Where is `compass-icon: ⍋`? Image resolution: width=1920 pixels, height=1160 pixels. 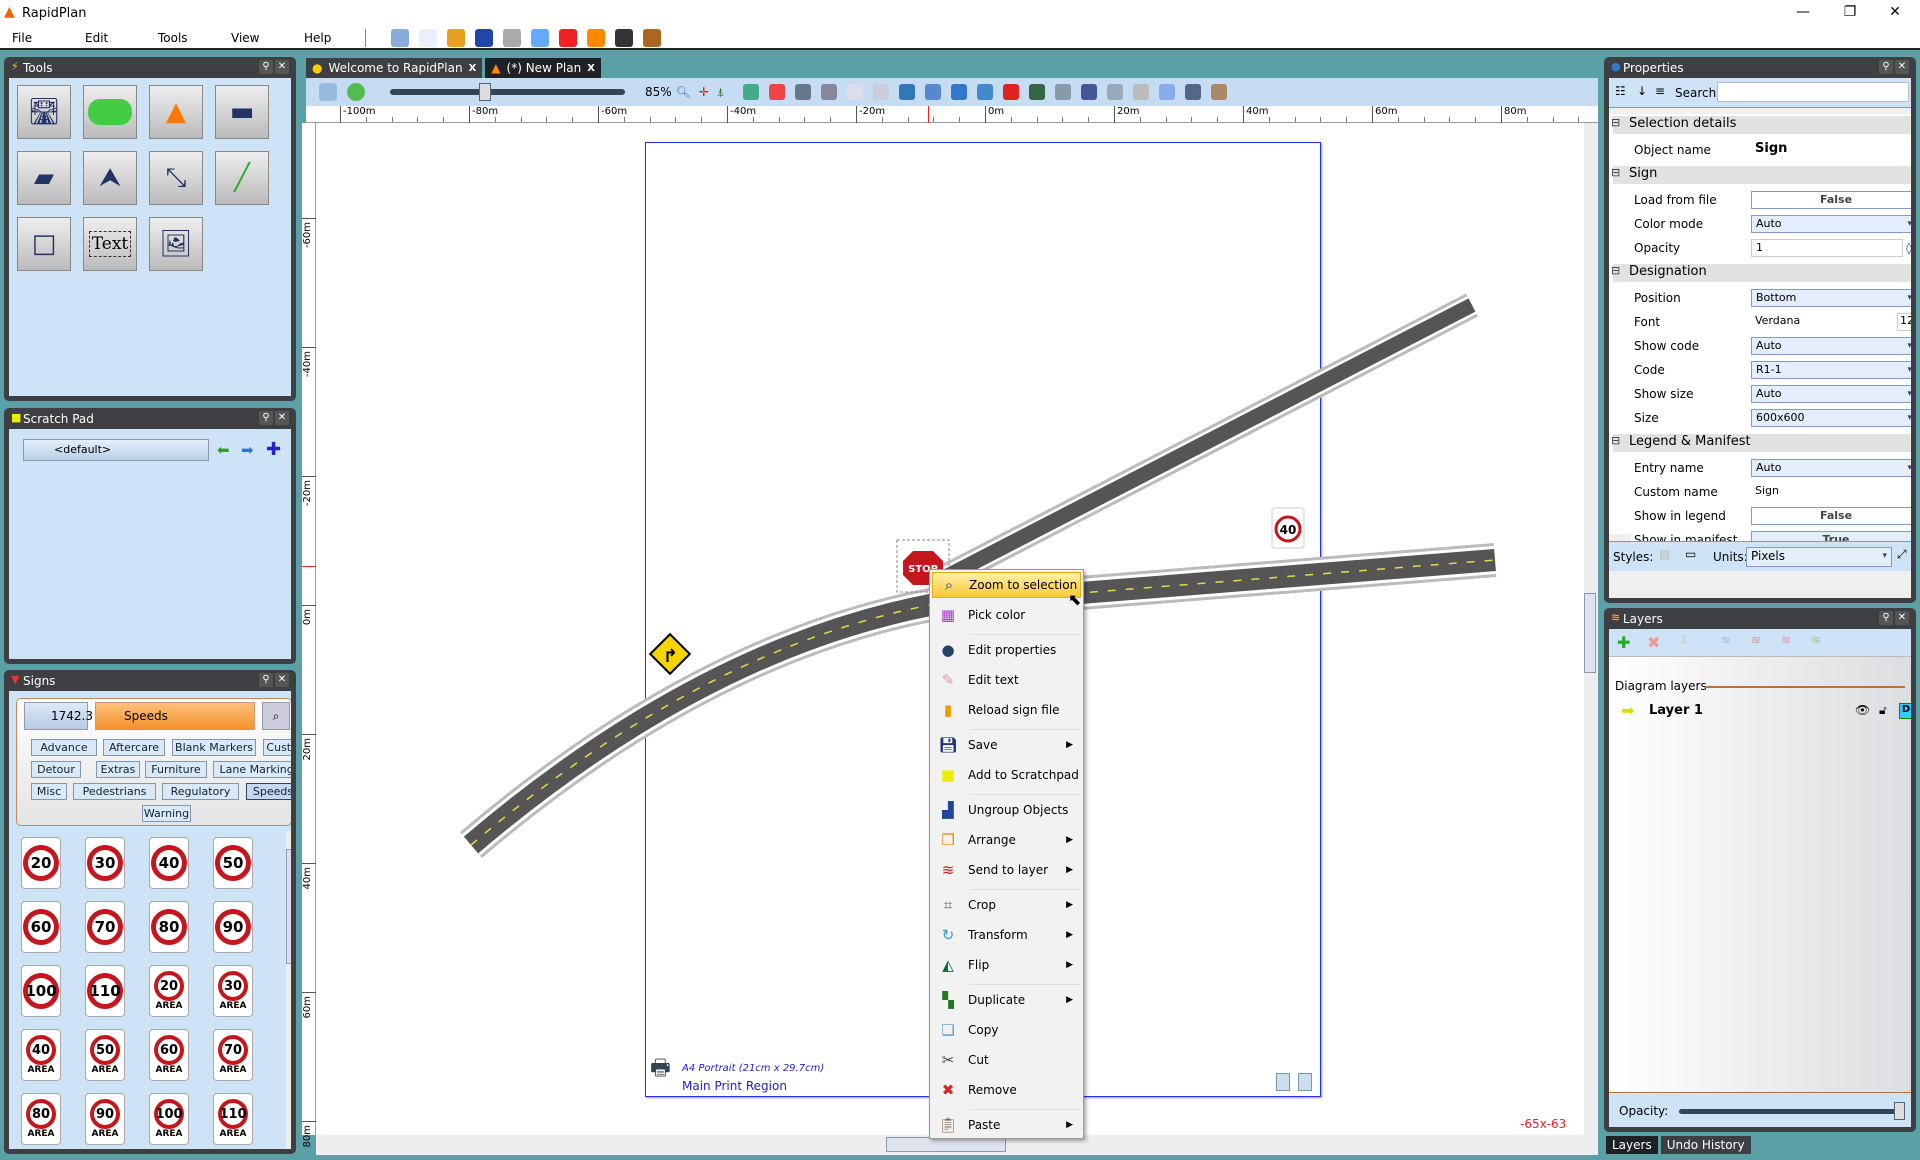
compass-icon: ⍋ is located at coordinates (720, 92).